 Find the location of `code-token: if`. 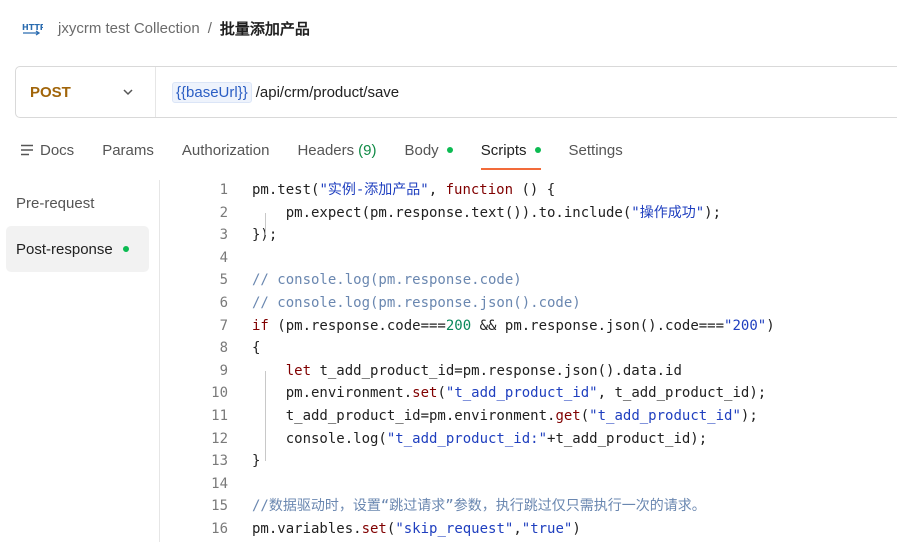

code-token: if is located at coordinates (260, 325).